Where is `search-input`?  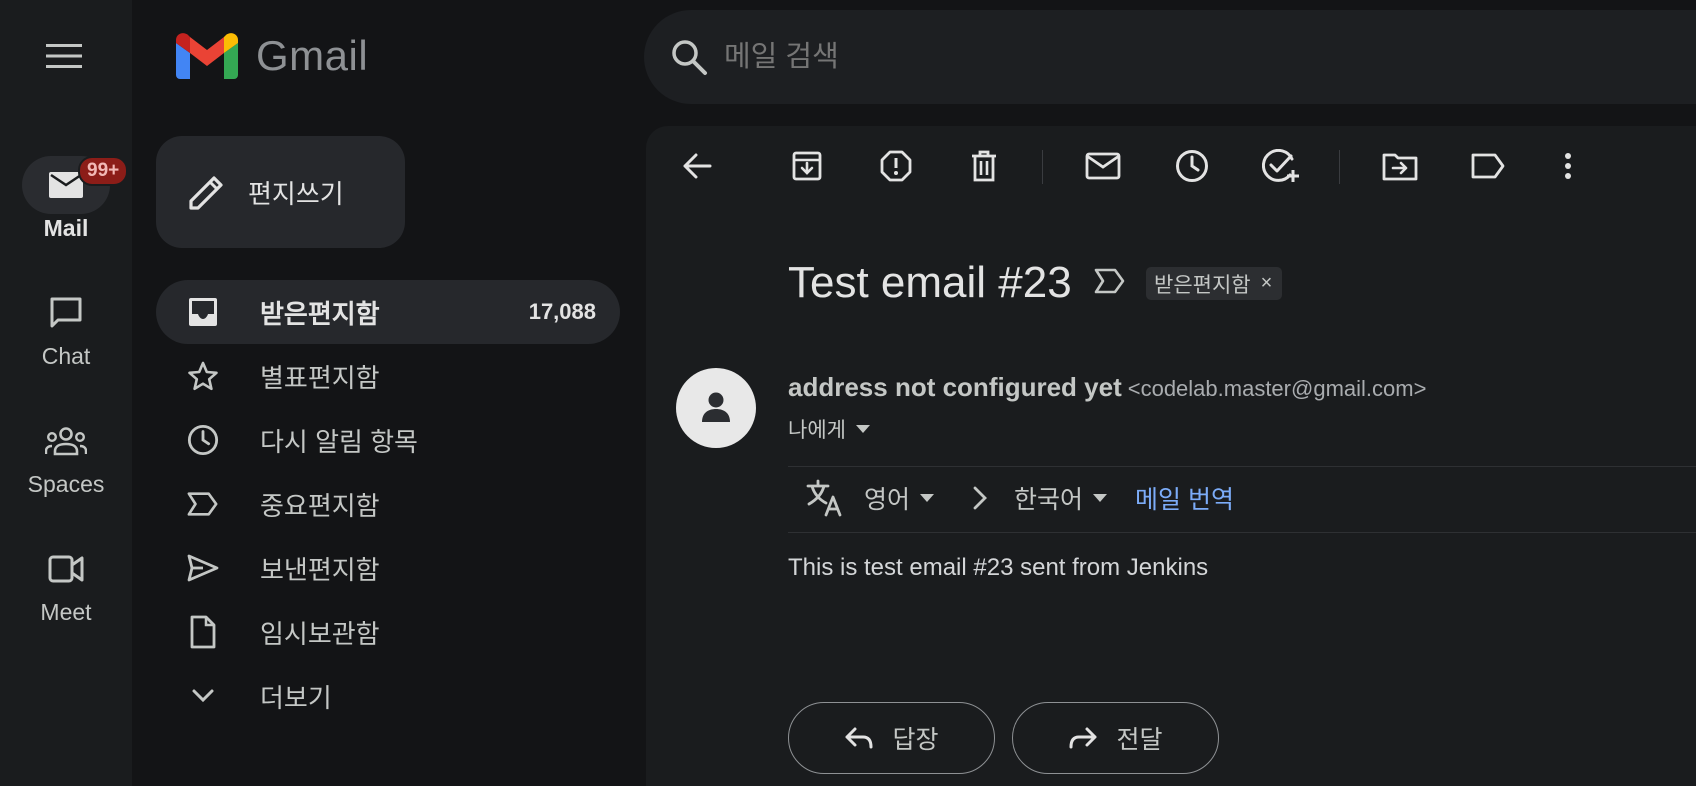
search-input is located at coordinates (1024, 57).